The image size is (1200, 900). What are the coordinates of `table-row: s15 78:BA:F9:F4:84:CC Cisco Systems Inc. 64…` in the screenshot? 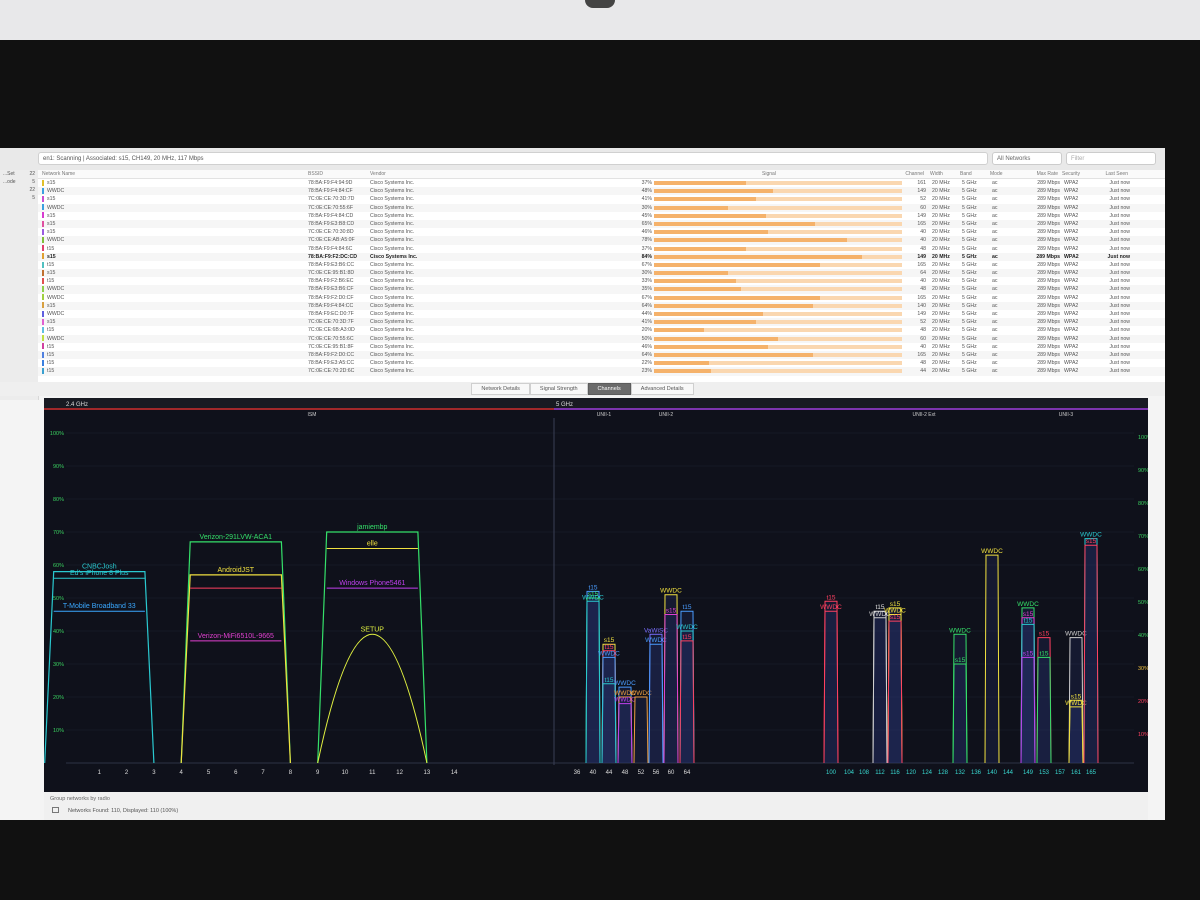 It's located at (601, 305).